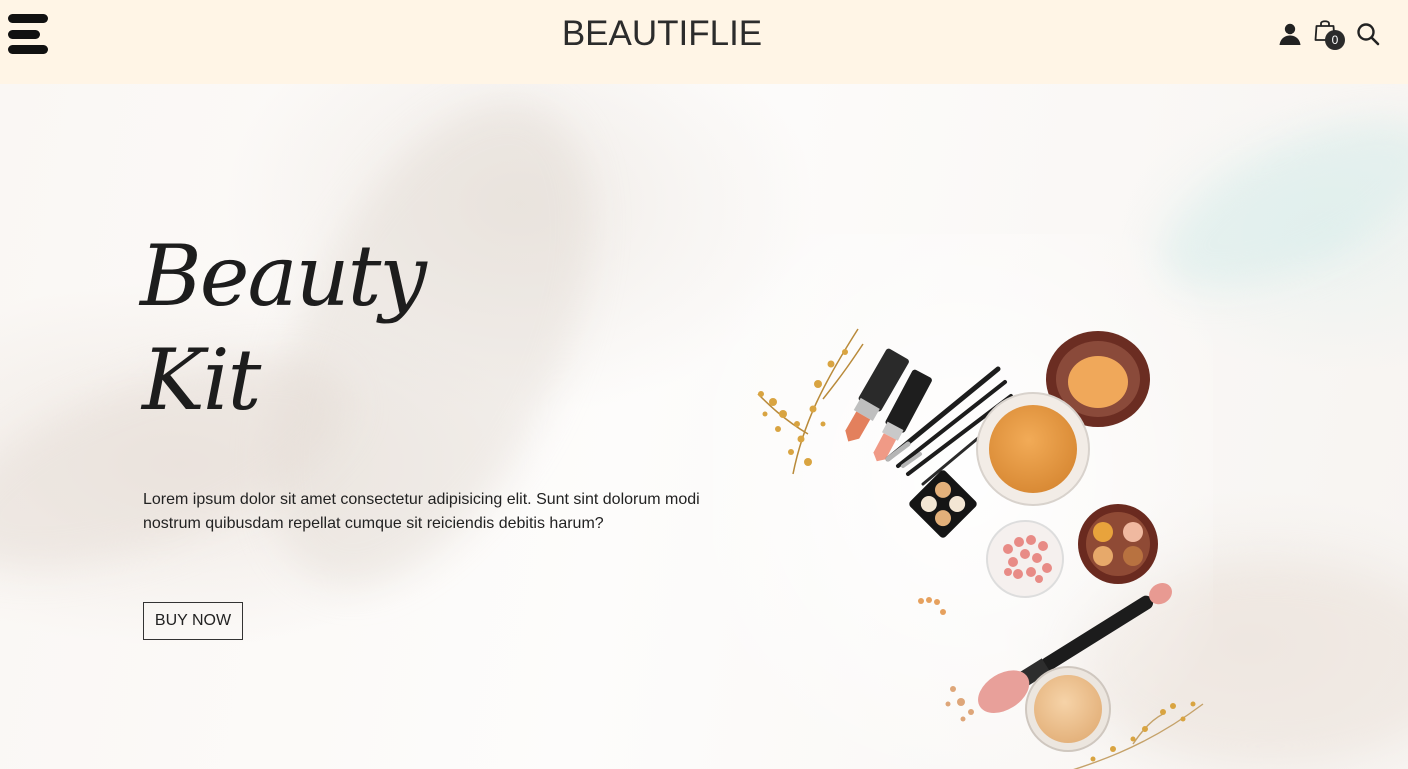 The height and width of the screenshot is (769, 1408). What do you see at coordinates (283, 276) in the screenshot?
I see `hero-title-line1: Beauty` at bounding box center [283, 276].